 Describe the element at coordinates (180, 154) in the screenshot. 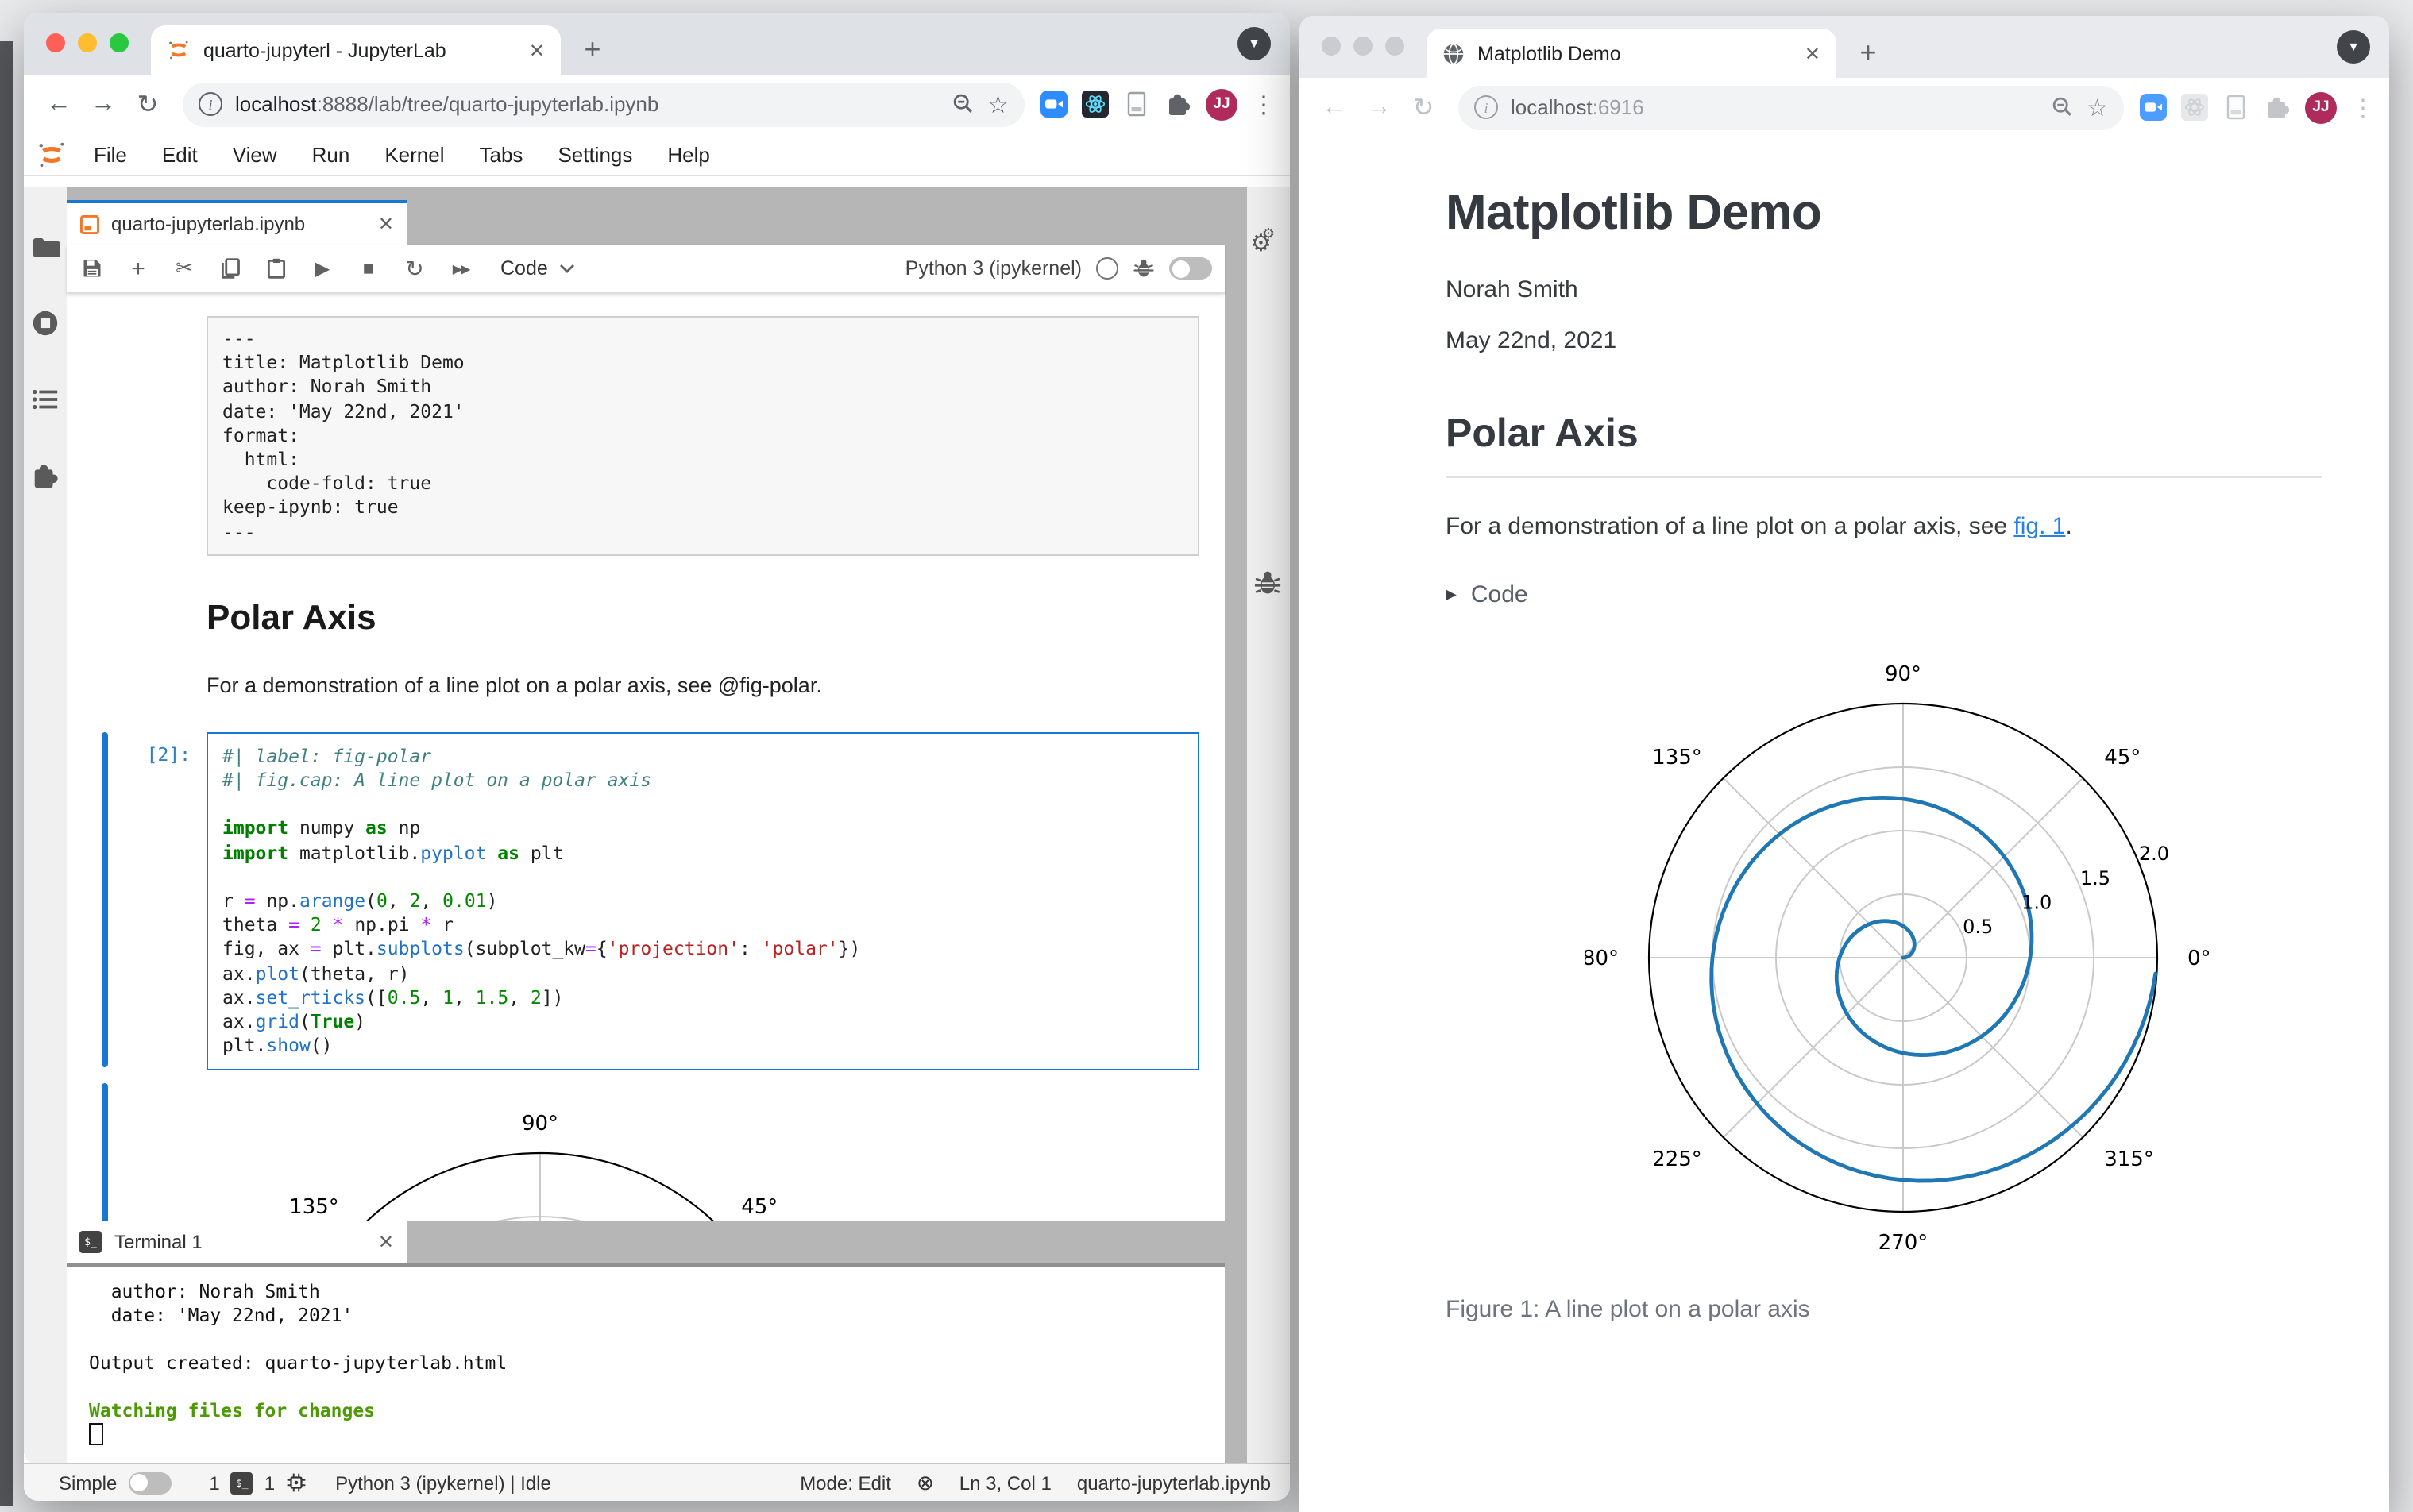

I see `menu-item-edit: Edit` at that location.